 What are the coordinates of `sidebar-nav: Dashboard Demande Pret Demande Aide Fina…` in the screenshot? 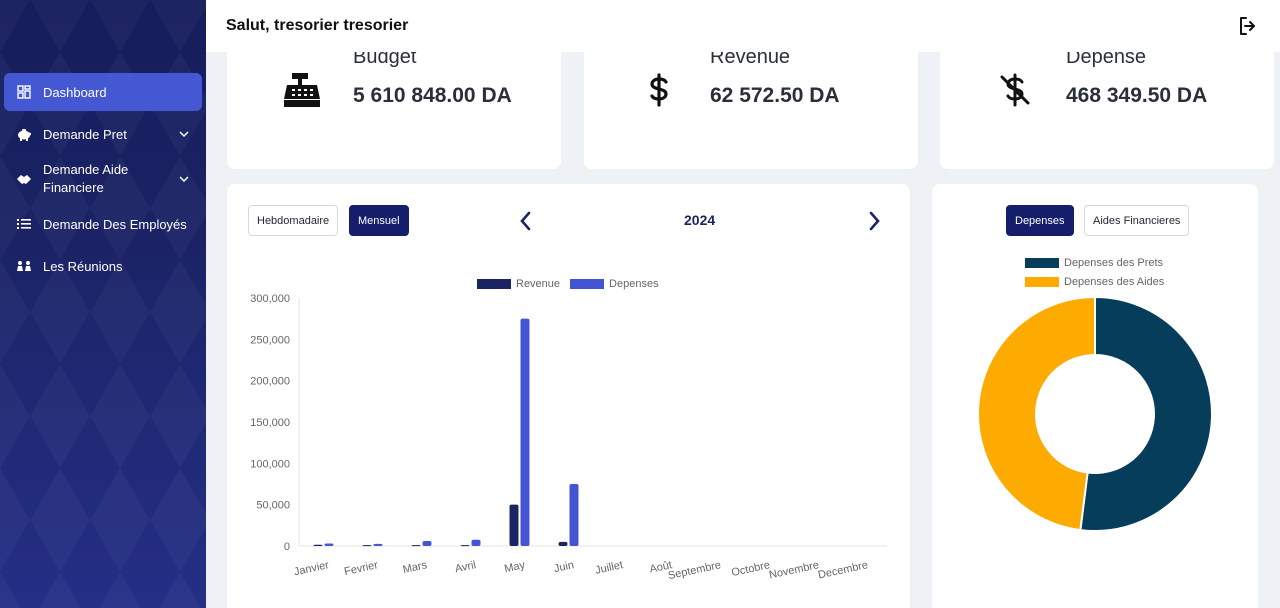 It's located at (103, 181).